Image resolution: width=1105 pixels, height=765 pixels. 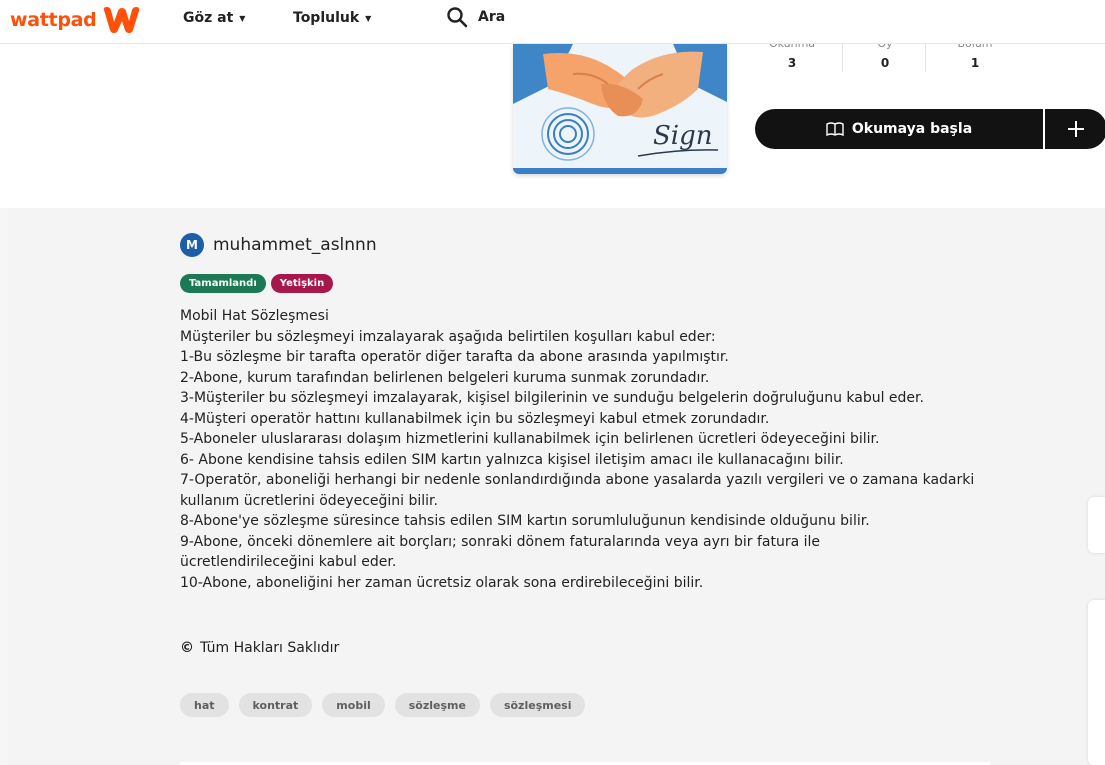 I want to click on search-icon, so click(x=457, y=17).